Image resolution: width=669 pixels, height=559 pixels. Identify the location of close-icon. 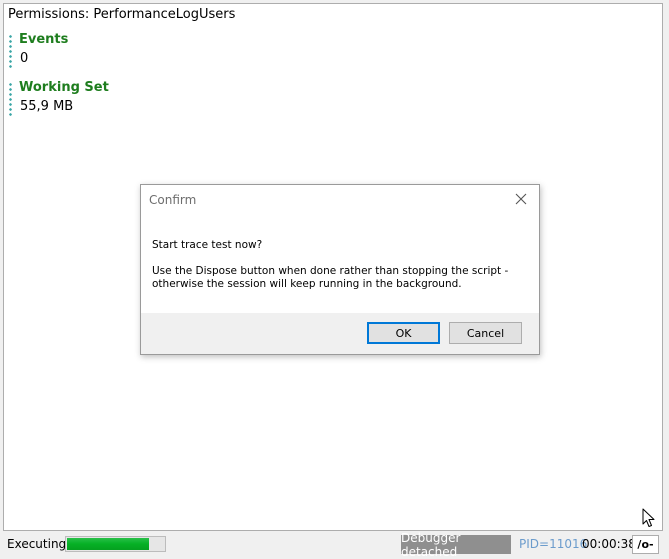
(521, 199).